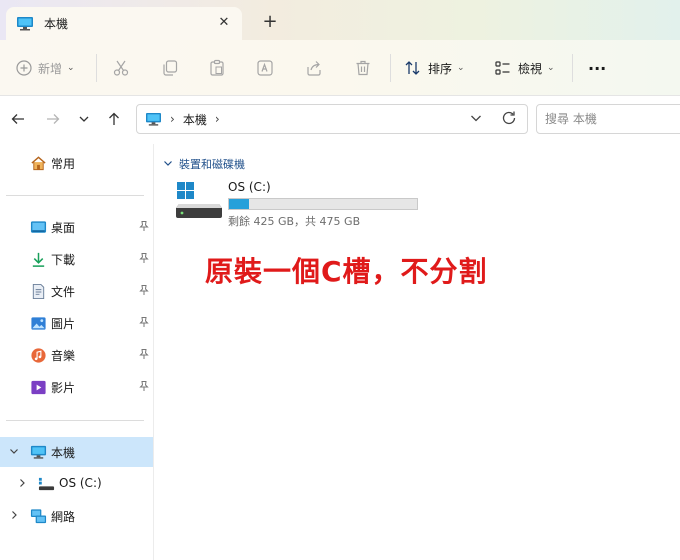 This screenshot has width=680, height=560. What do you see at coordinates (605, 119) in the screenshot?
I see `search-input` at bounding box center [605, 119].